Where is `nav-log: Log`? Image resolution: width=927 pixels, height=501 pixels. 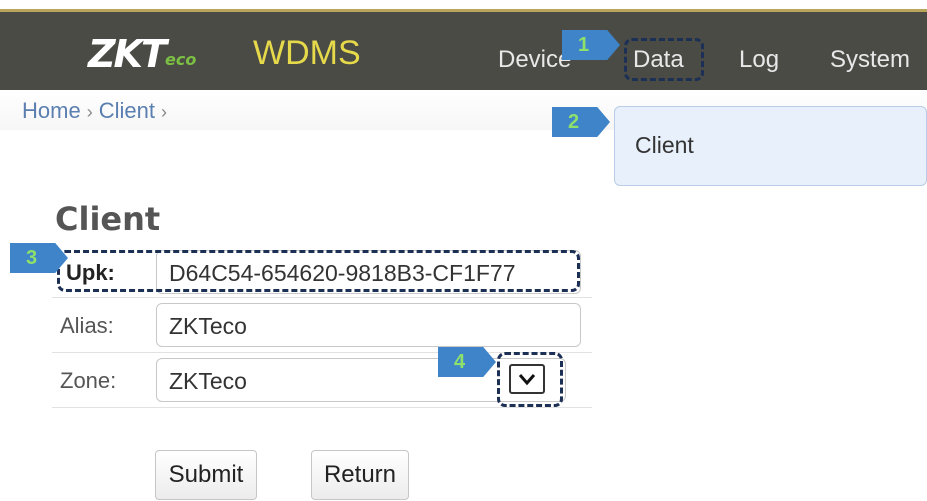
nav-log: Log is located at coordinates (759, 60).